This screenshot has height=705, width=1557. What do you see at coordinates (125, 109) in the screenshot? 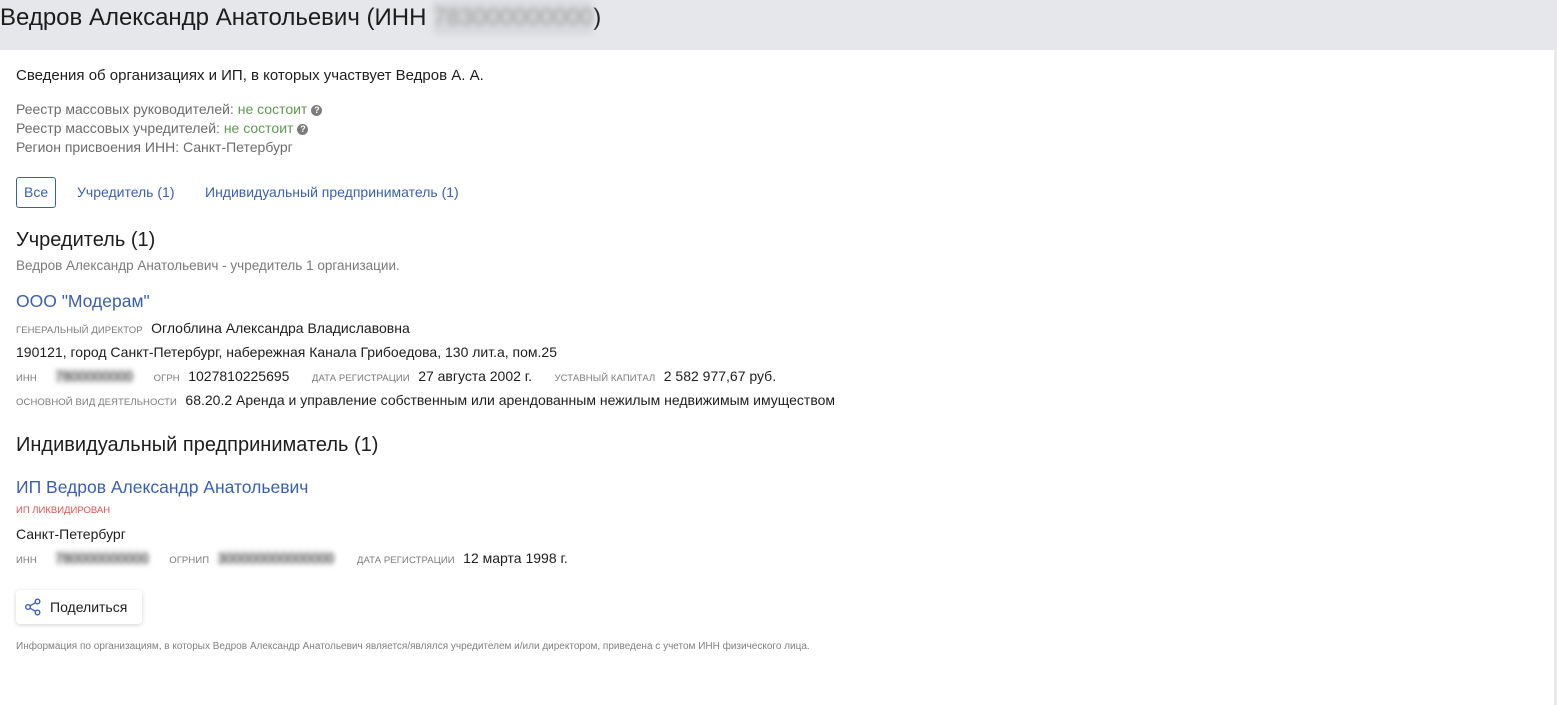
I see `mass-directors-label: Реестр массовых руководителей:` at bounding box center [125, 109].